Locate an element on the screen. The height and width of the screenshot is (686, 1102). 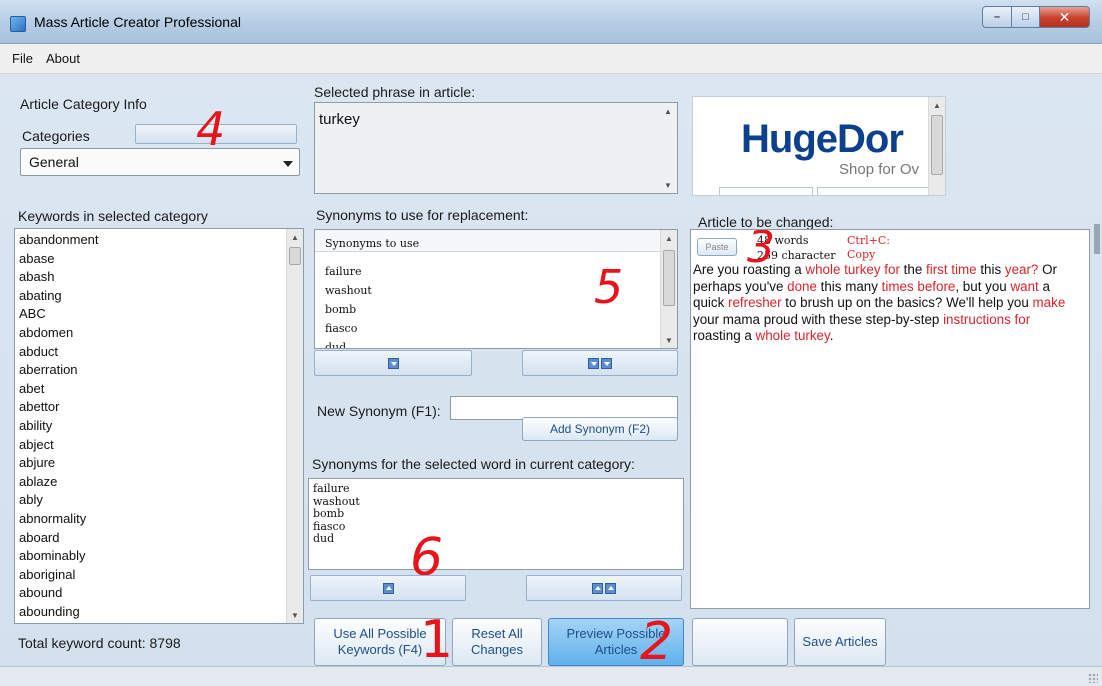
list-item: abduct is located at coordinates (59, 352).